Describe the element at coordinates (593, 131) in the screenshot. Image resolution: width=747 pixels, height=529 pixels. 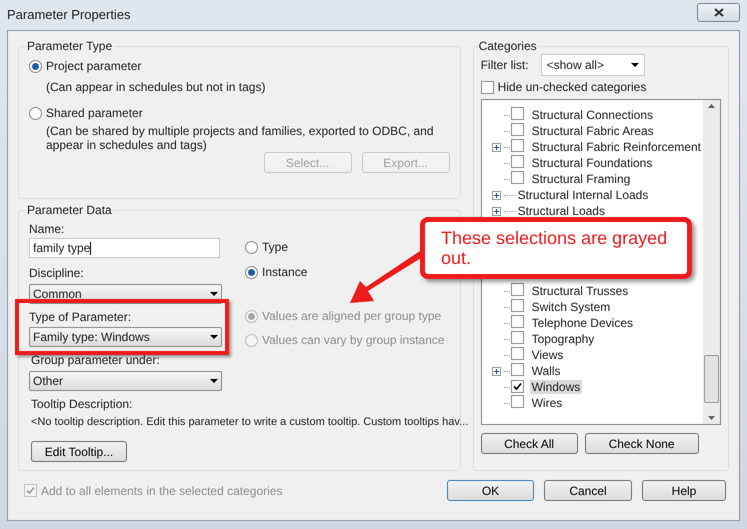
I see `category-label: Structural Fabric Areas` at that location.